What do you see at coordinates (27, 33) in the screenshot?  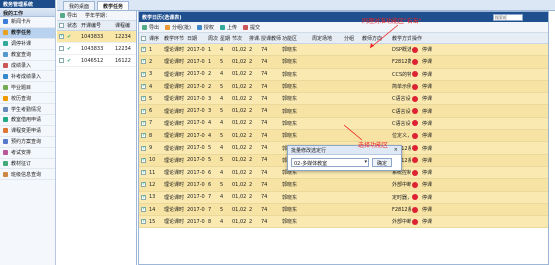 I see `sidebar-item: 教学任务` at bounding box center [27, 33].